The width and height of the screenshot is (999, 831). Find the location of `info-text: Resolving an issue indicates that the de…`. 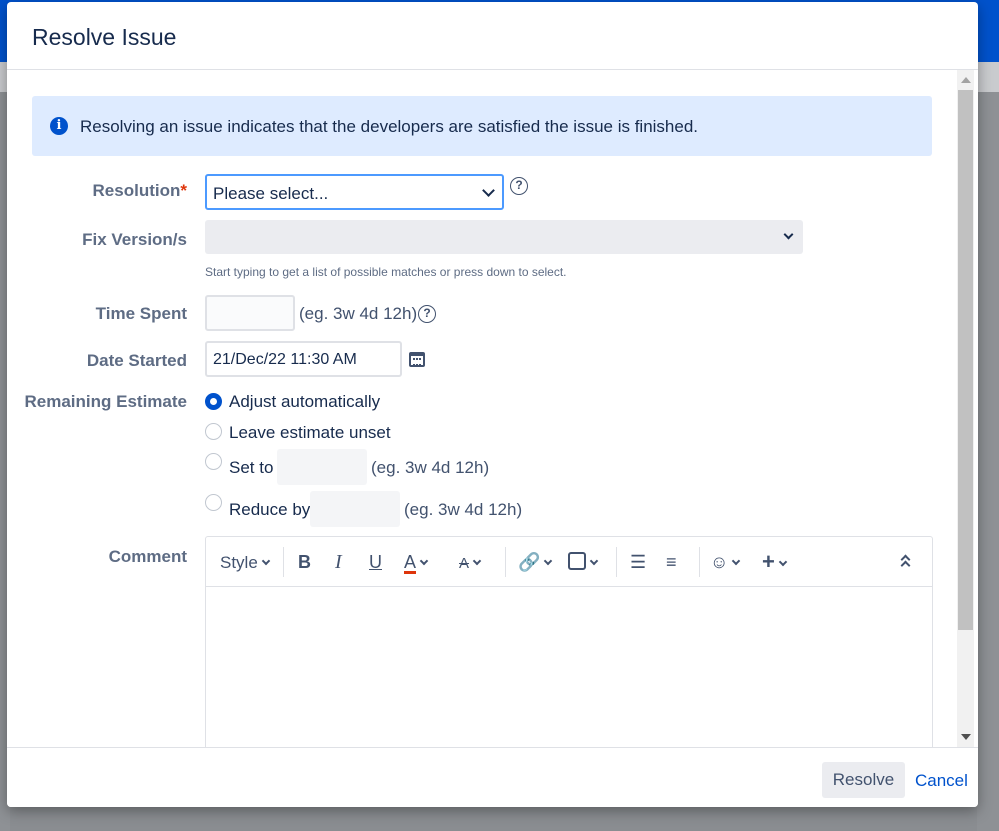

info-text: Resolving an issue indicates that the de… is located at coordinates (389, 126).